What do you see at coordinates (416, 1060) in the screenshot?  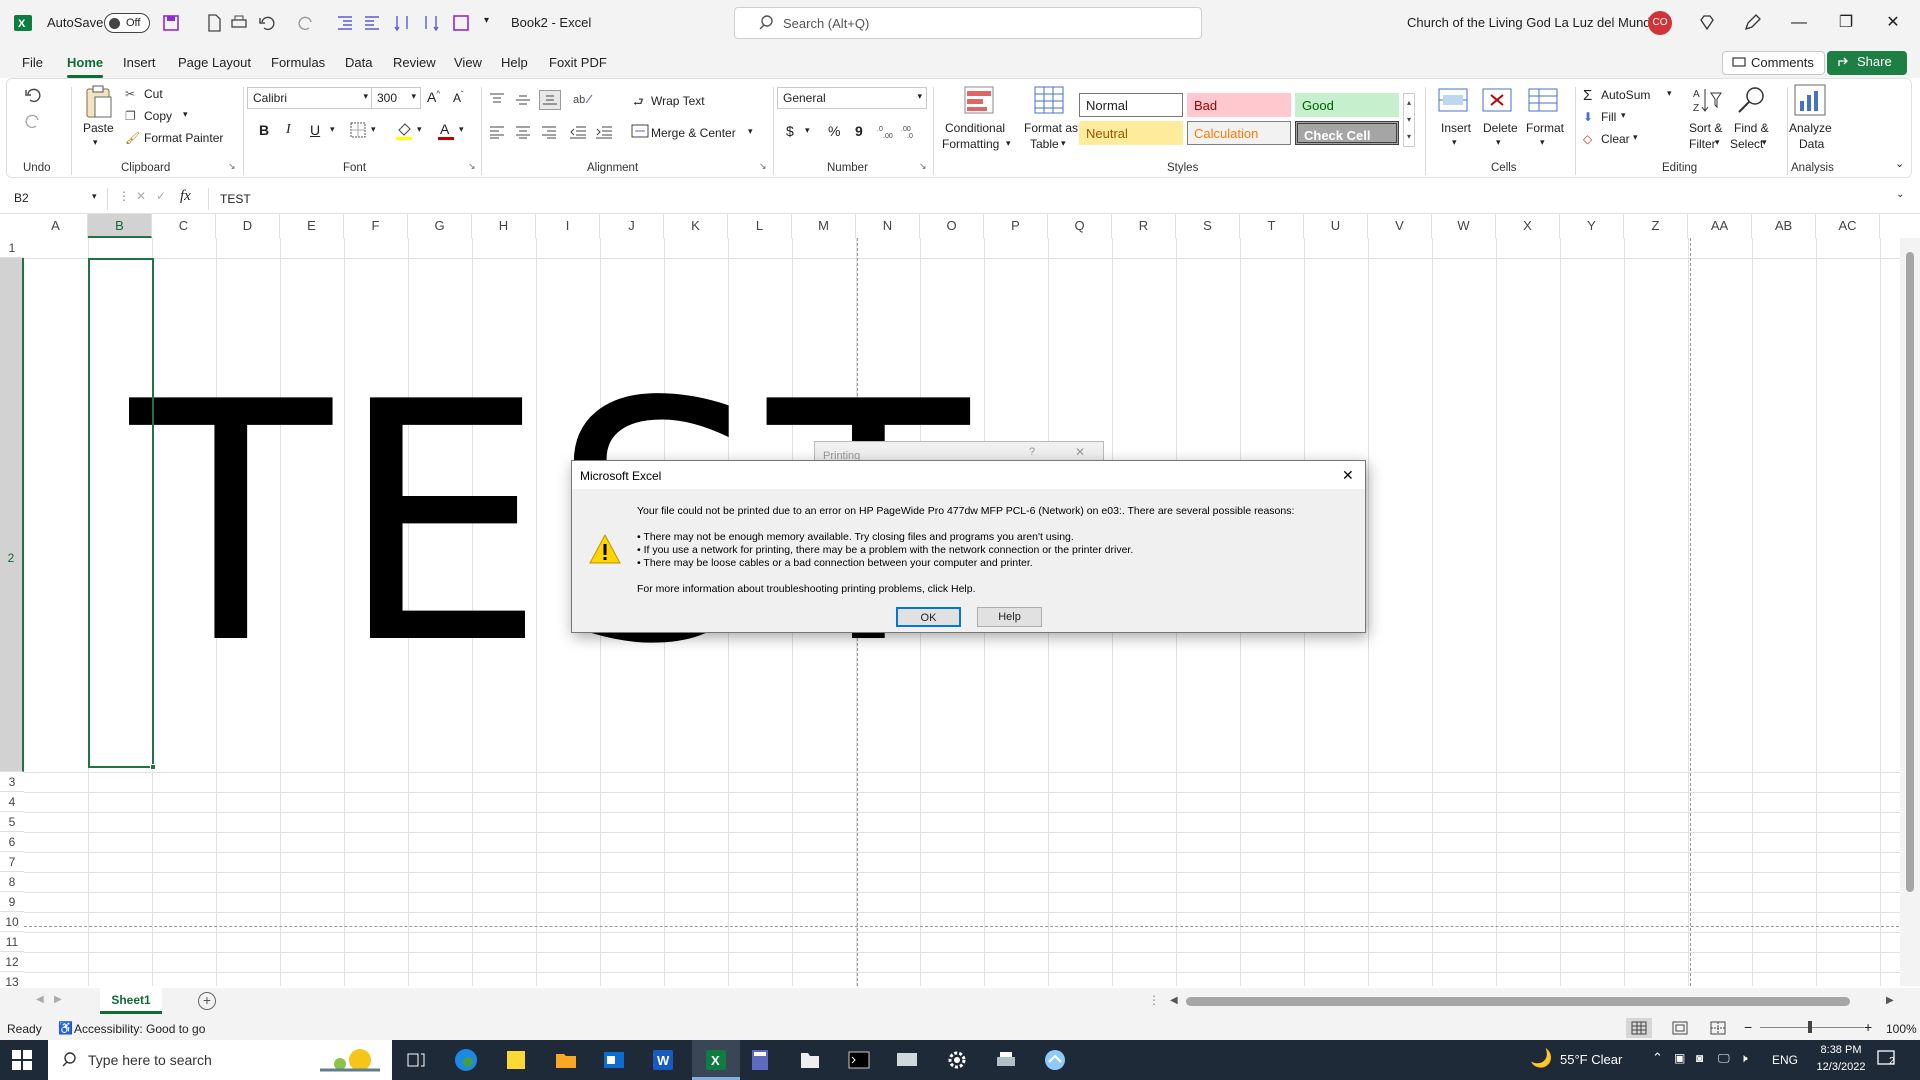 I see `task-view-icon` at bounding box center [416, 1060].